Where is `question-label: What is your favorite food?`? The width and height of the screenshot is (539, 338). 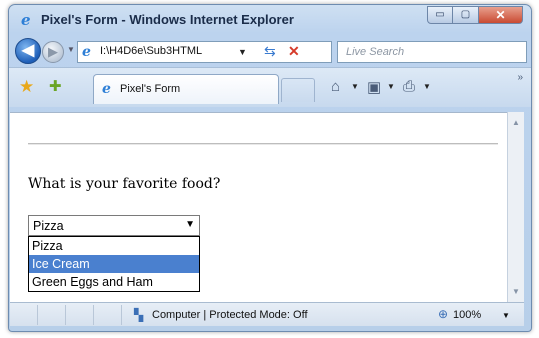
question-label: What is your favorite food? is located at coordinates (124, 184).